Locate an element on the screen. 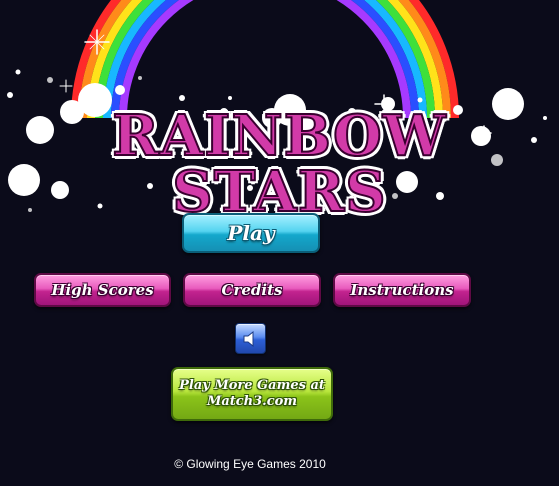 This screenshot has width=559, height=486. sound-toggle-button is located at coordinates (250, 338).